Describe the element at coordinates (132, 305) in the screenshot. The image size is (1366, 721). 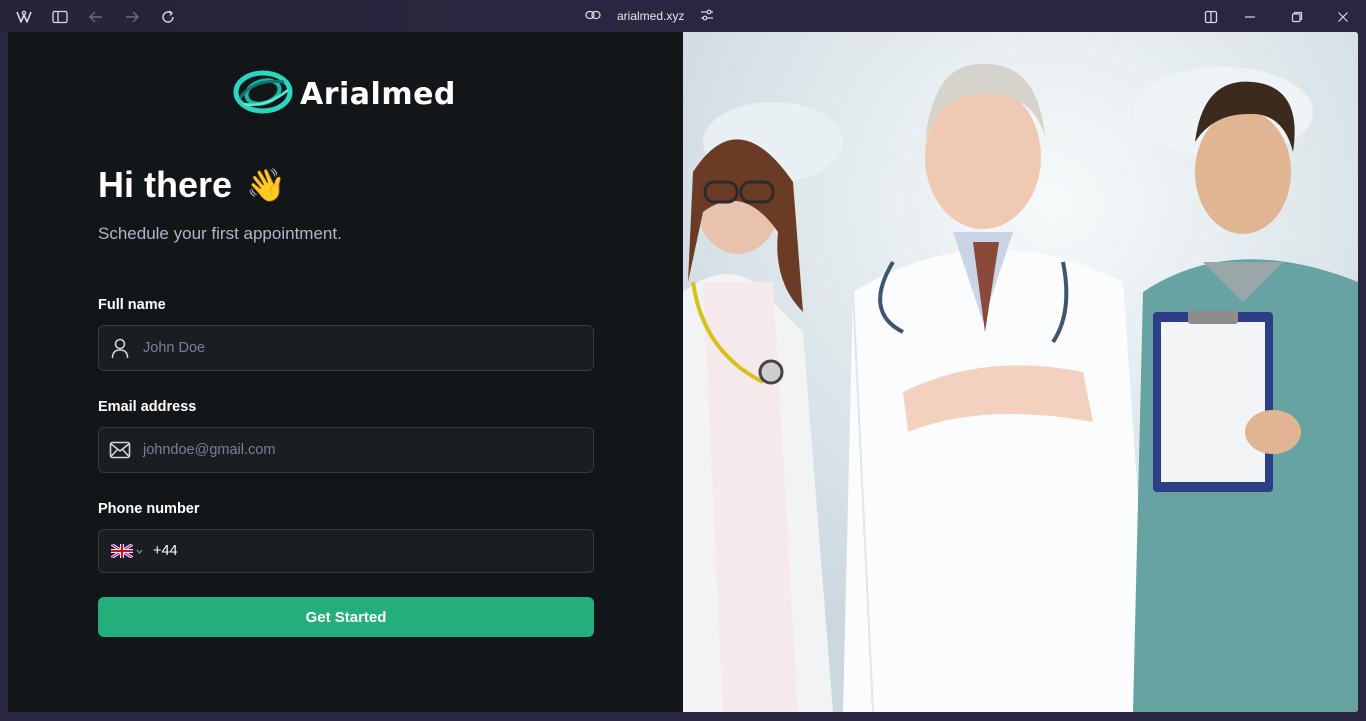
I see `full-name-label: Full name` at that location.